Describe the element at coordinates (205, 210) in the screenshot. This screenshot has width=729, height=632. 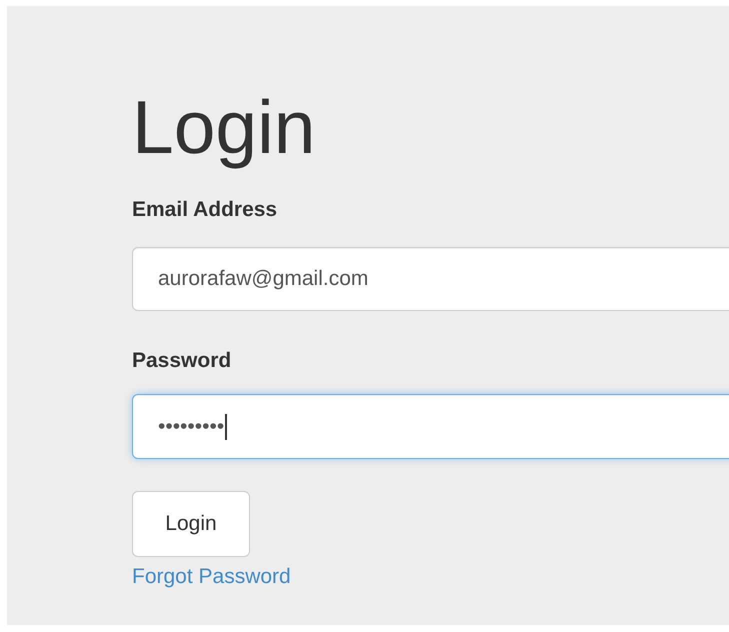
I see `field-label: Email Address` at that location.